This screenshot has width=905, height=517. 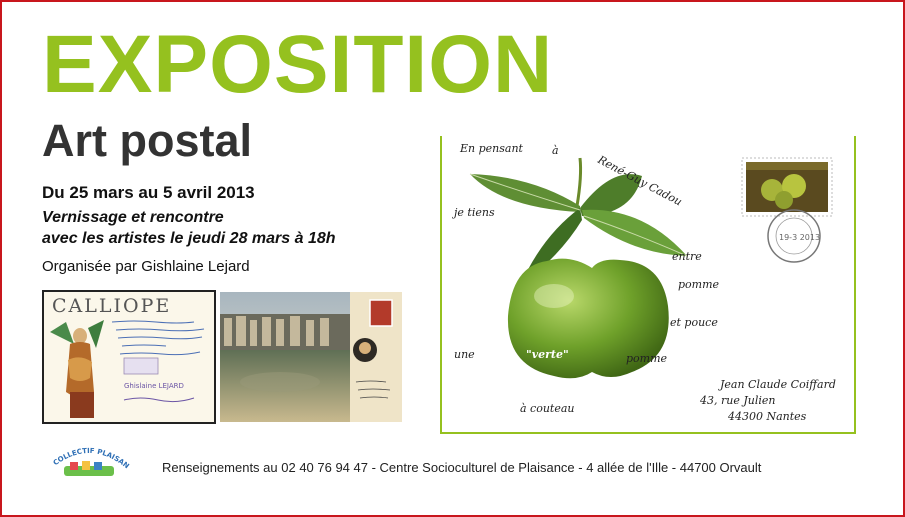 What do you see at coordinates (189, 238) in the screenshot?
I see `vernissage-line-2: avec les artistes le jeudi 28 mars à 18h` at bounding box center [189, 238].